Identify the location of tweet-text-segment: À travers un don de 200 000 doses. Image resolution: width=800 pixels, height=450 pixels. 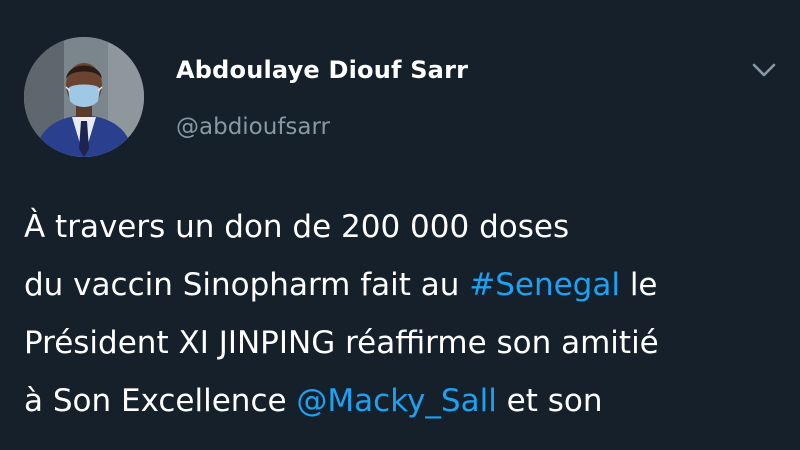
(297, 227).